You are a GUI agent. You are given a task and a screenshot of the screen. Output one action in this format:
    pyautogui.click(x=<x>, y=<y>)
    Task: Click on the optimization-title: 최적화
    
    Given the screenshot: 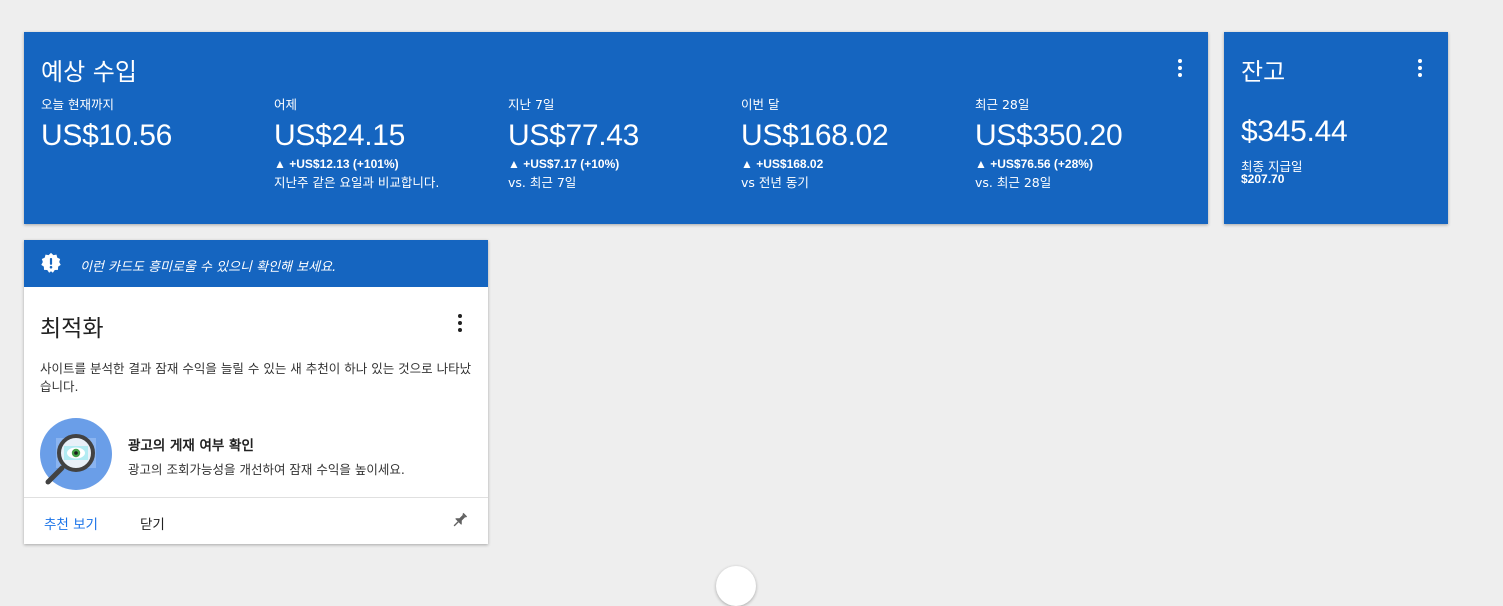 What is the action you would take?
    pyautogui.click(x=72, y=329)
    